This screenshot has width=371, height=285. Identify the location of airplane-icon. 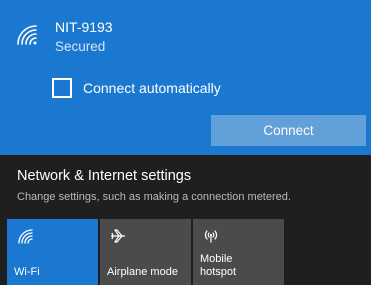
(118, 236).